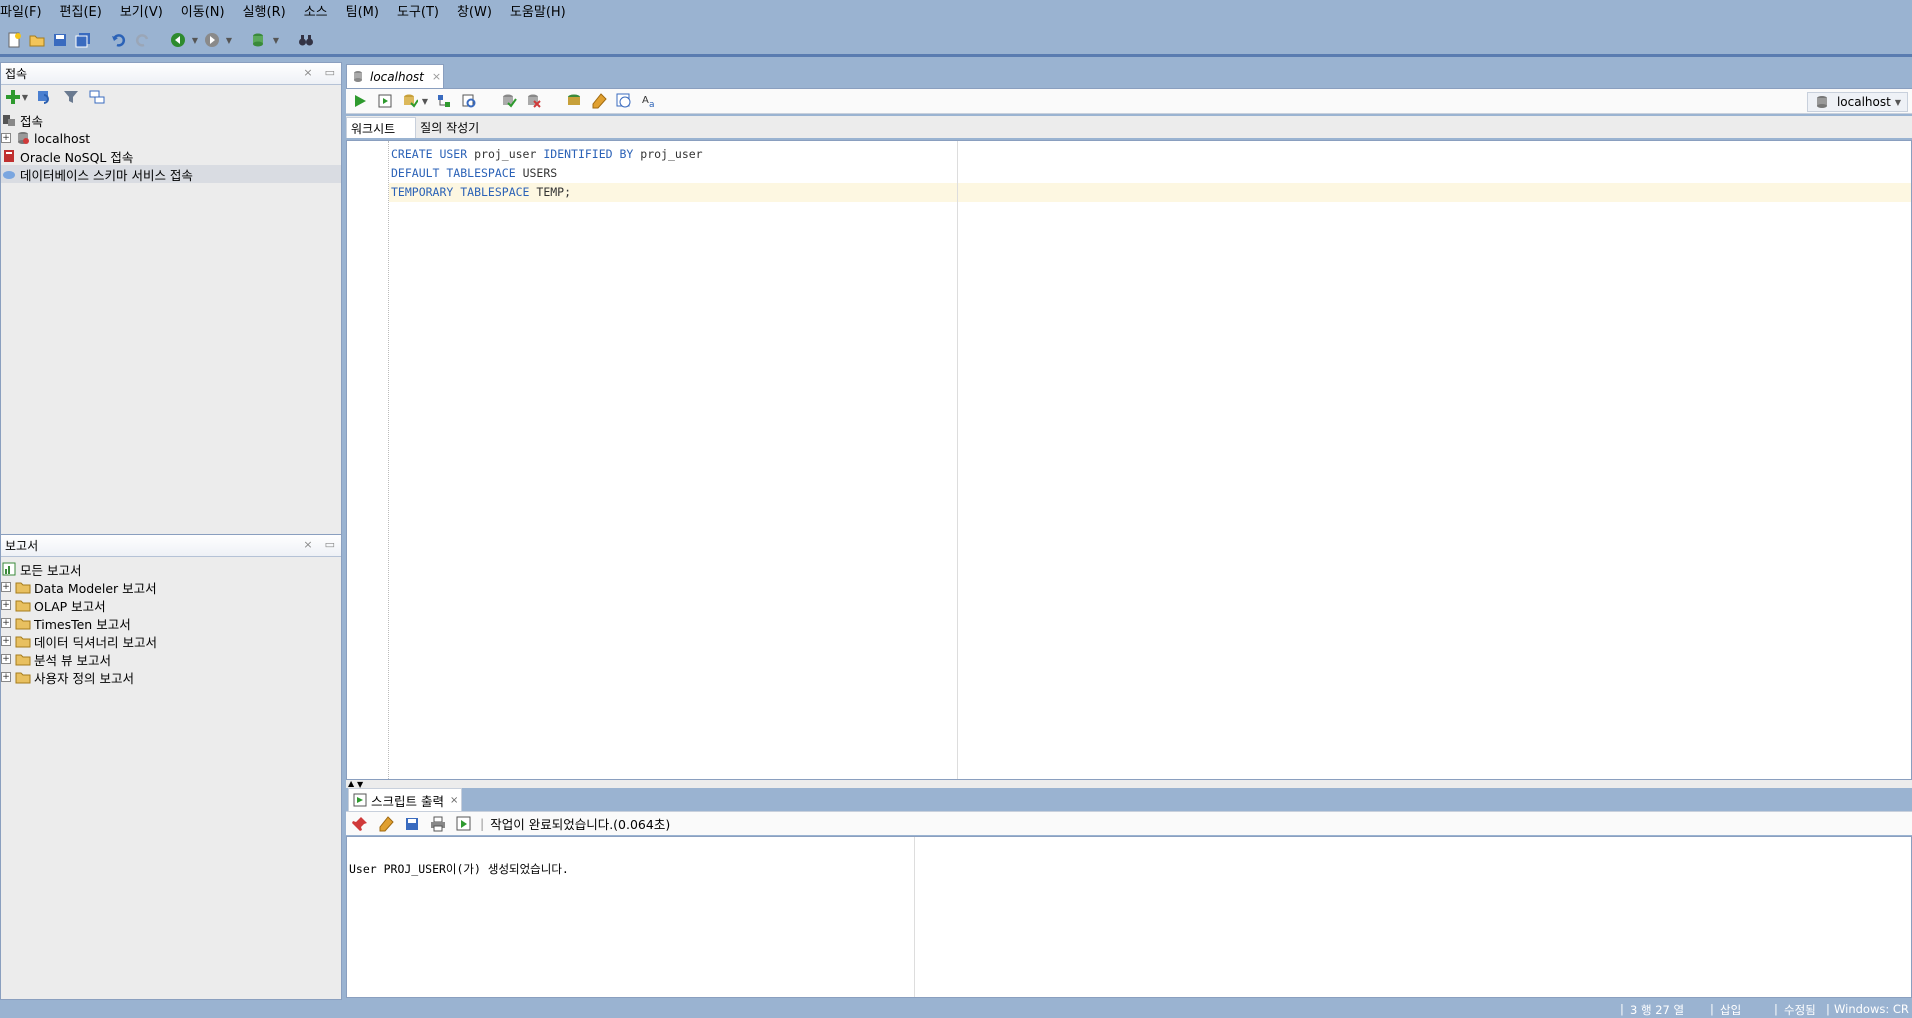 The image size is (1912, 1018). I want to click on tree-item: + OLAP 보고서, so click(171, 605).